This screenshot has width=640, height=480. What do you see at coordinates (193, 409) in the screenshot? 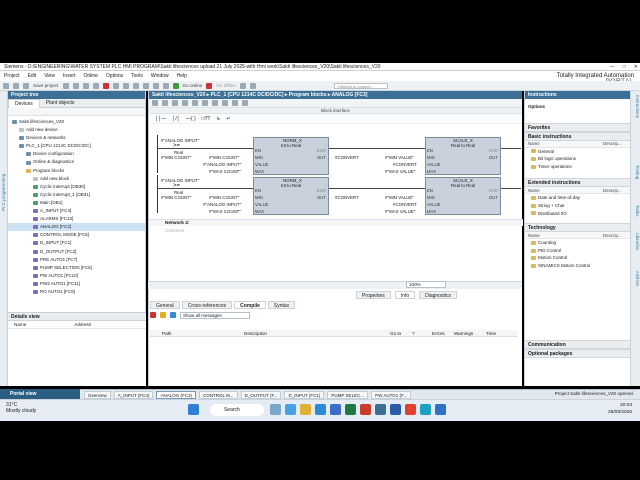
I see `windows-start-icon` at bounding box center [193, 409].